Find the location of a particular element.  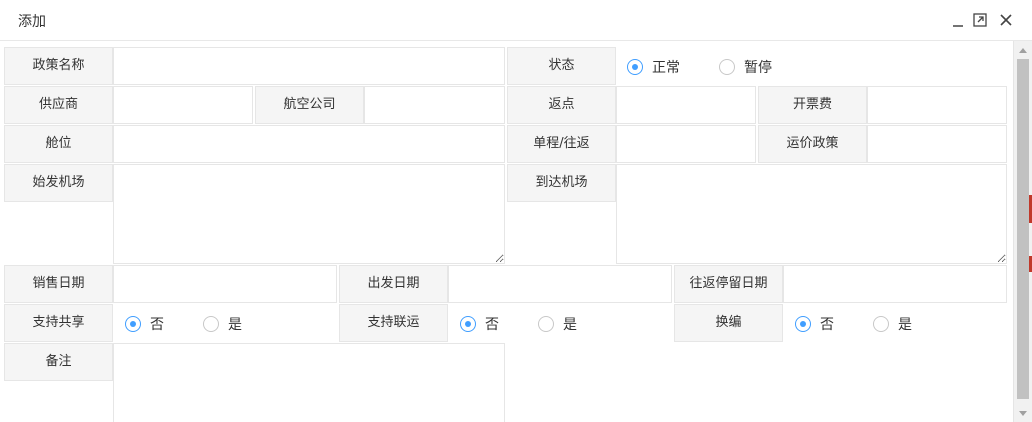

scrollbar-thumb is located at coordinates (1023, 229).